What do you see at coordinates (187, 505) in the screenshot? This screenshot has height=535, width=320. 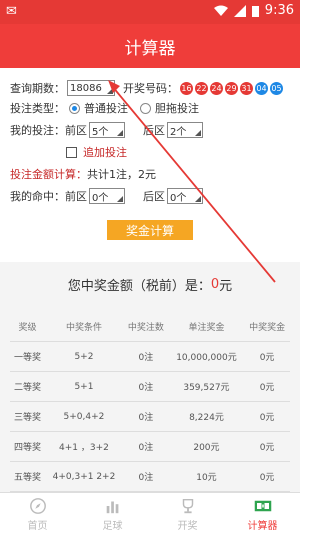 I see `trophy-icon` at bounding box center [187, 505].